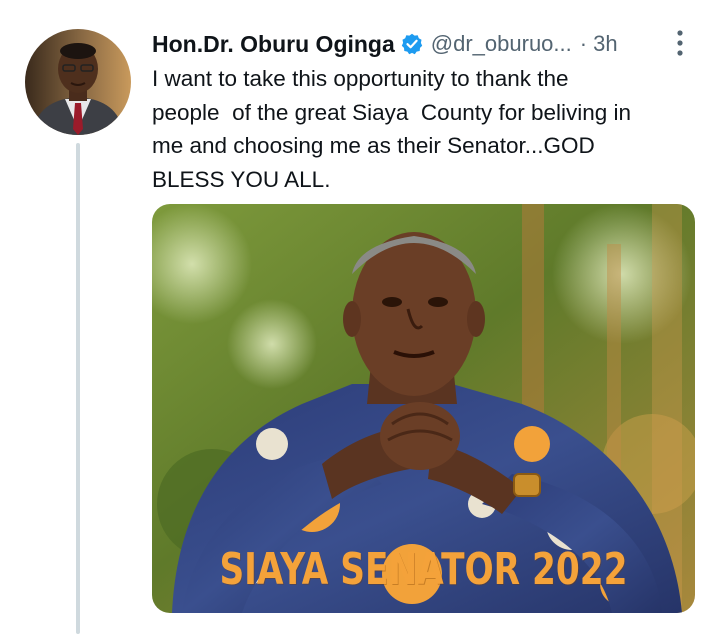 The width and height of the screenshot is (720, 634). Describe the element at coordinates (680, 43) in the screenshot. I see `more-options-icon` at that location.